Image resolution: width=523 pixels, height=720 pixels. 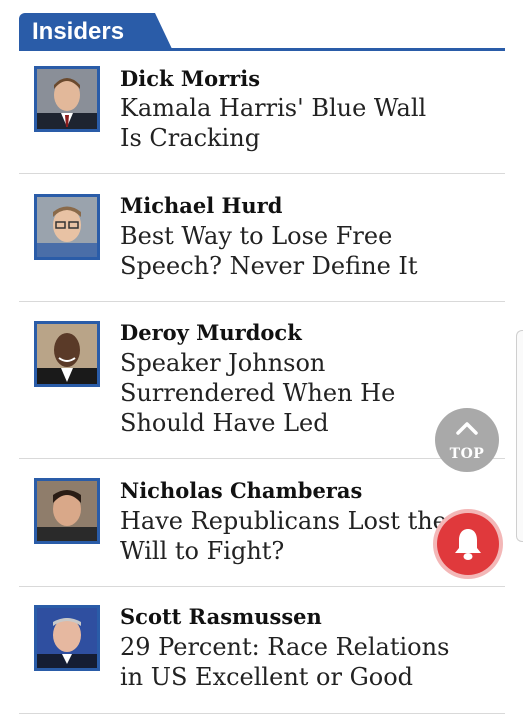 What do you see at coordinates (201, 206) in the screenshot?
I see `author-name: Michael Hurd` at bounding box center [201, 206].